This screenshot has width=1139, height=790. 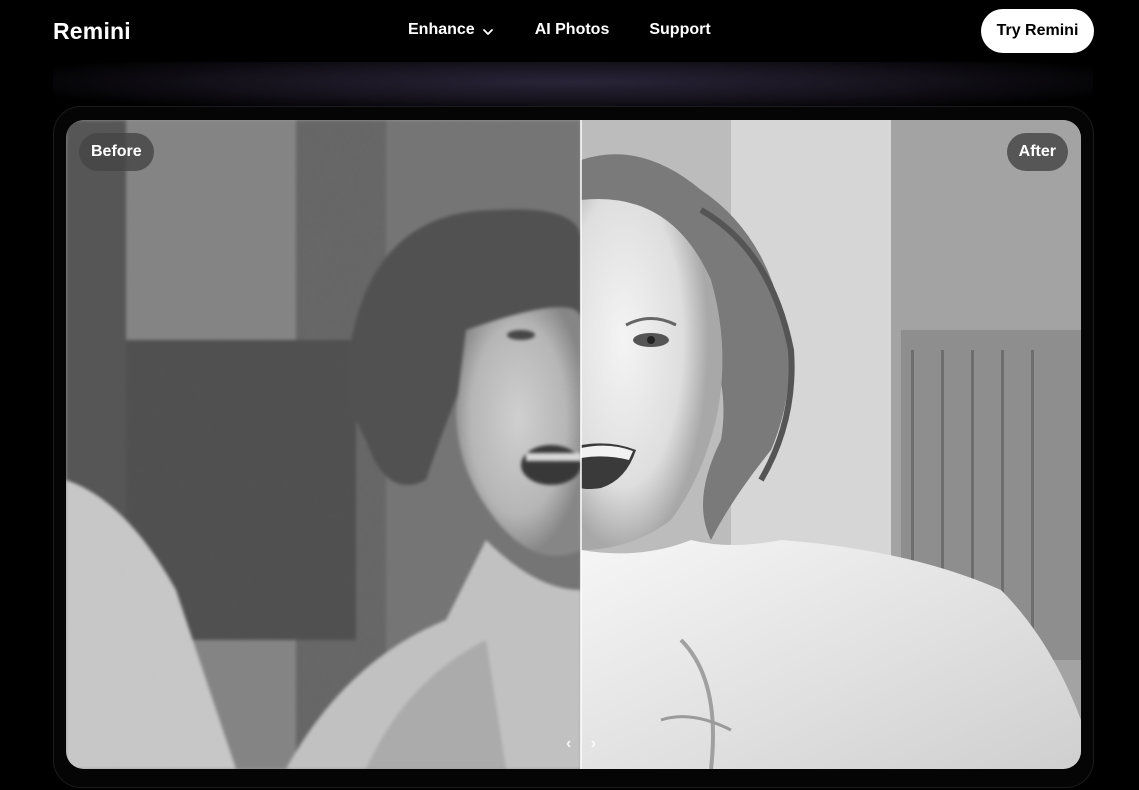 What do you see at coordinates (581, 744) in the screenshot?
I see `comparer-handle: ‹ ›` at bounding box center [581, 744].